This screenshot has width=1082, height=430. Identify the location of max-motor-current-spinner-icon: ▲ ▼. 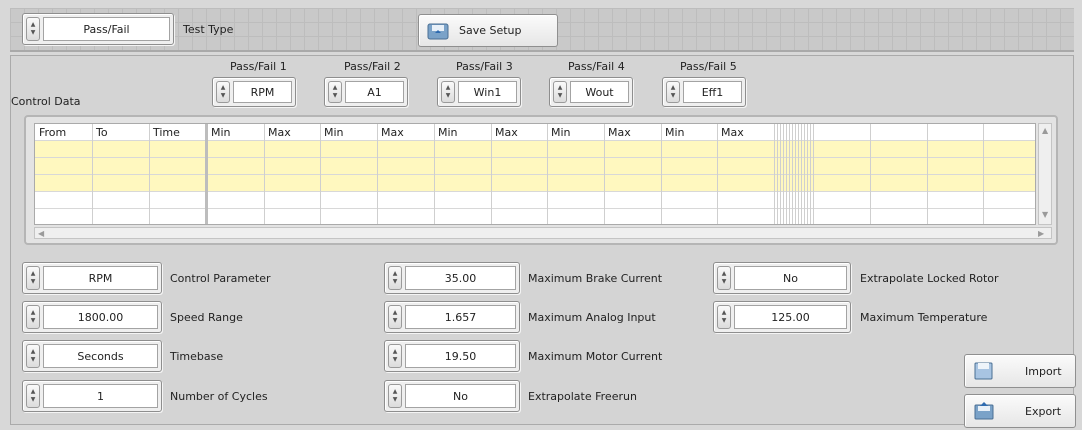
(395, 356).